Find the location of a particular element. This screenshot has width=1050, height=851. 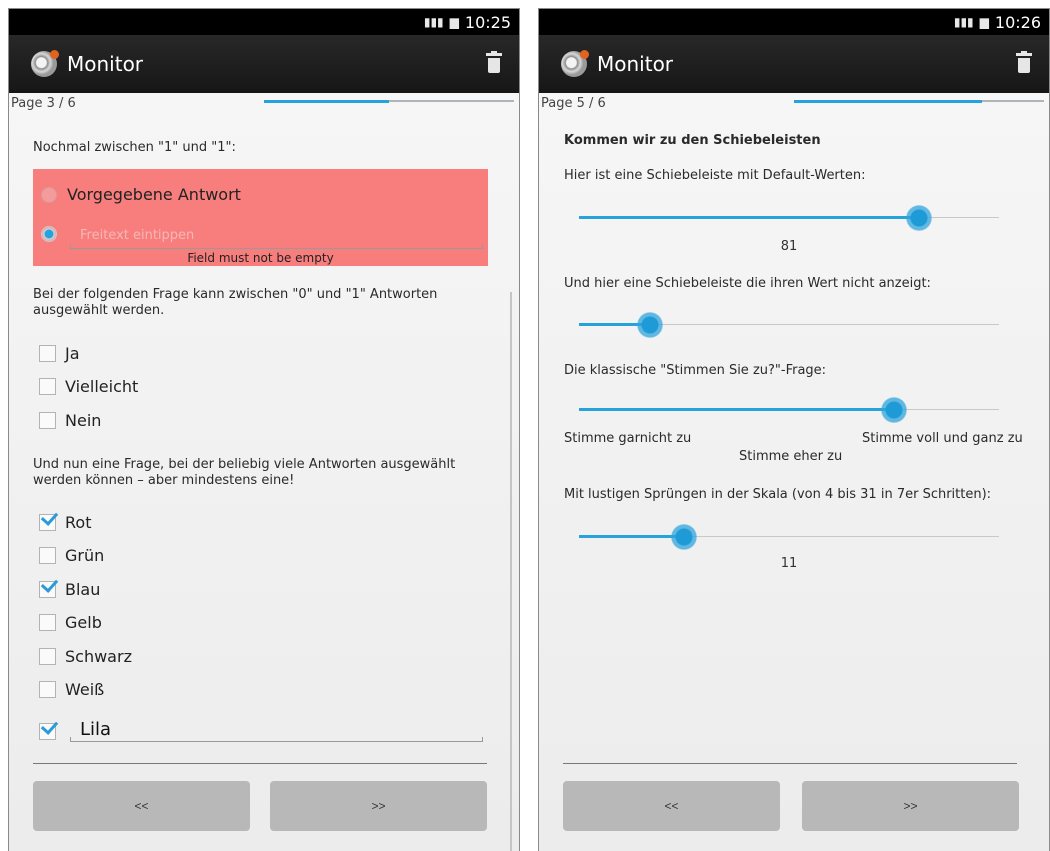

page-indicator: Page 5 / 6 is located at coordinates (794, 103).